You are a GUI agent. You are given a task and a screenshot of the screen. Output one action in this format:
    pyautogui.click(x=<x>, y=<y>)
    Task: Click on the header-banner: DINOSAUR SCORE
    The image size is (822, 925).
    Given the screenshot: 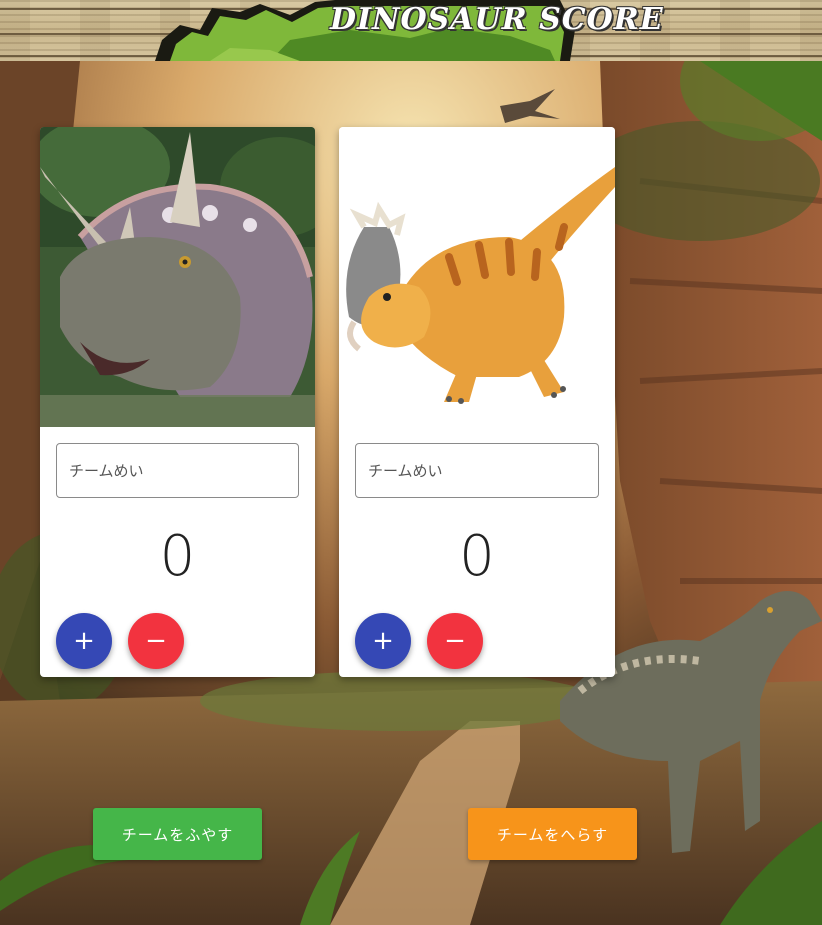 What is the action you would take?
    pyautogui.click(x=411, y=31)
    